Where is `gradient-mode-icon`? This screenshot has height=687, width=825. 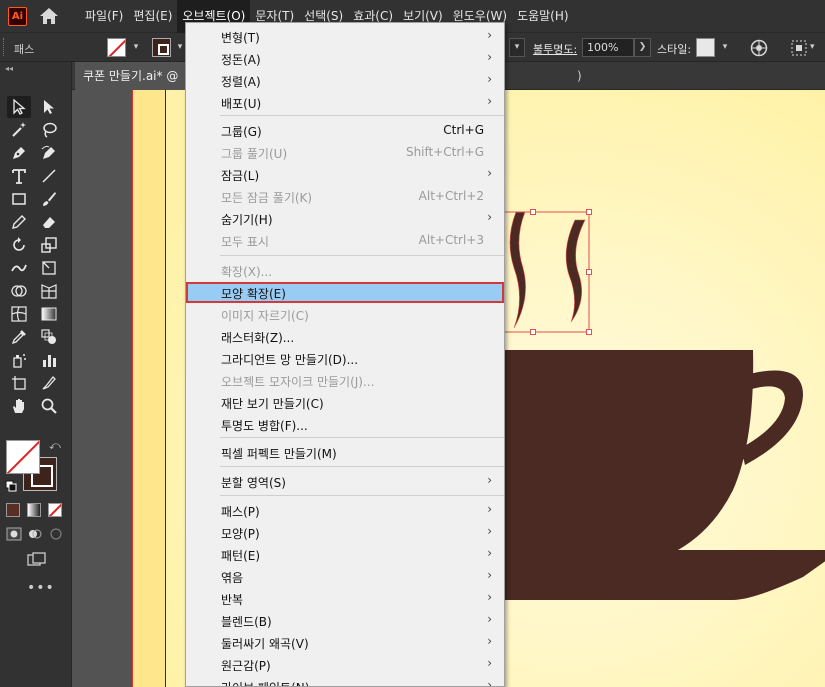
gradient-mode-icon is located at coordinates (34, 510).